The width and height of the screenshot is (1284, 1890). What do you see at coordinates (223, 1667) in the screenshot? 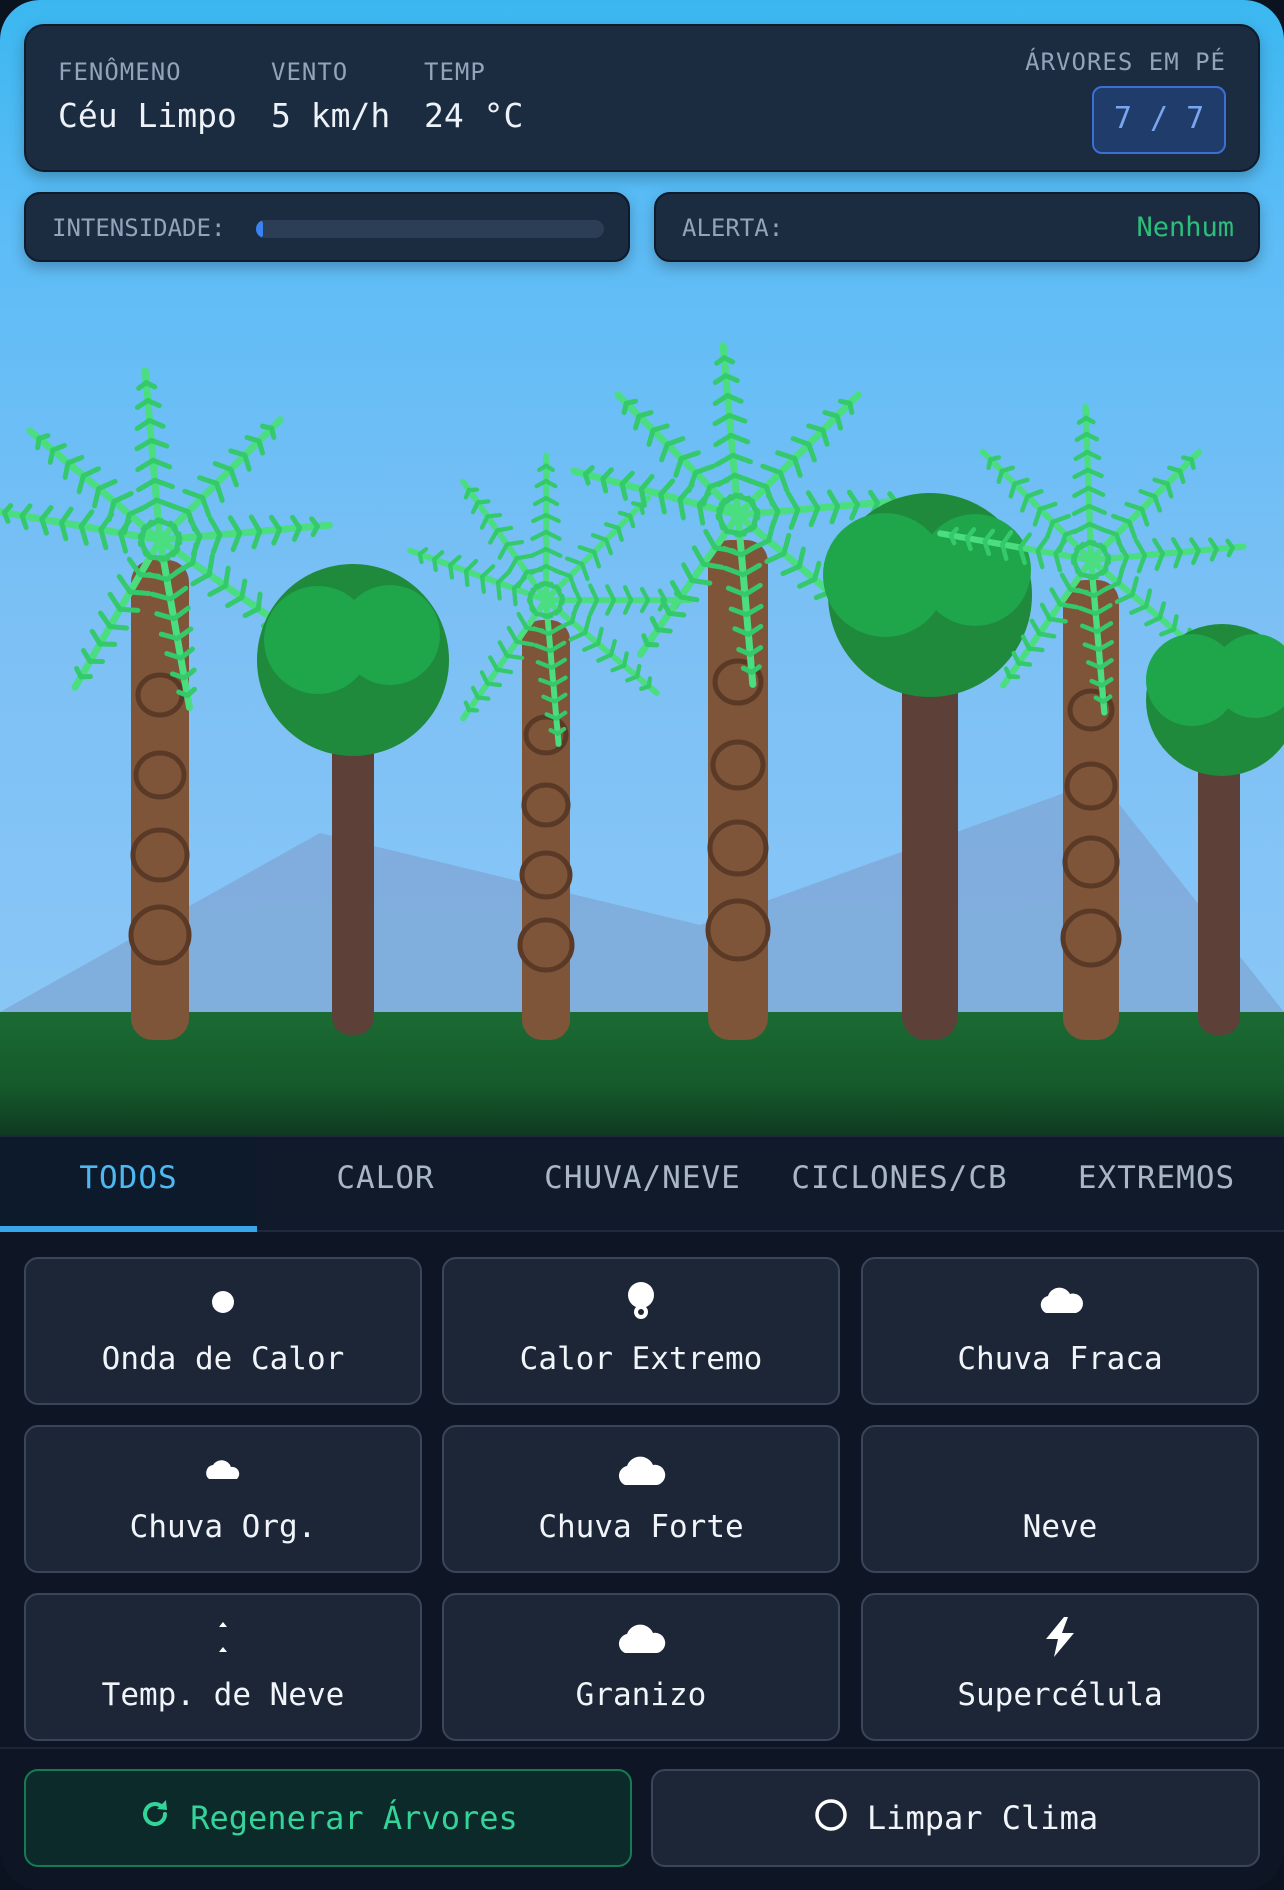
I see `phenomenon-button-temp-de-neve: Temp. de Neve` at bounding box center [223, 1667].